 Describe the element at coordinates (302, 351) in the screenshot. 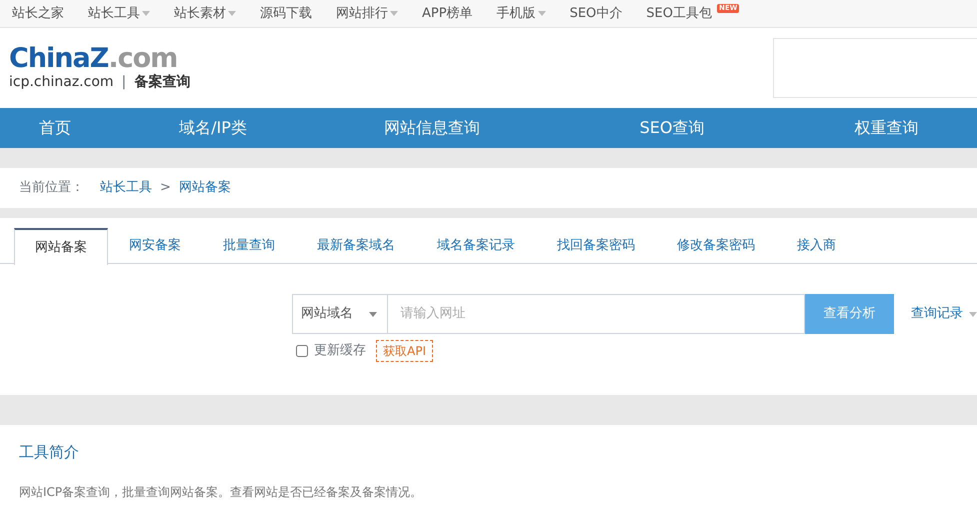

I see `refresh-cache-checkbox` at that location.